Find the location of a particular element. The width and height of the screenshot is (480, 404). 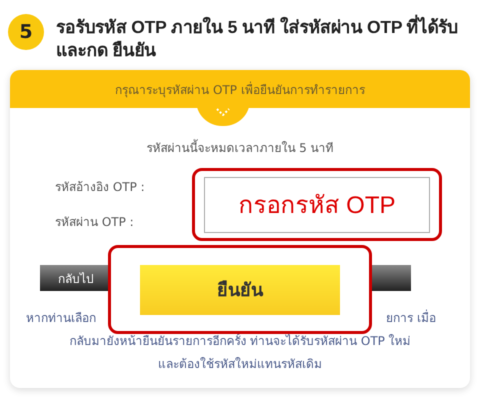

chevron-down-icon is located at coordinates (223, 112).